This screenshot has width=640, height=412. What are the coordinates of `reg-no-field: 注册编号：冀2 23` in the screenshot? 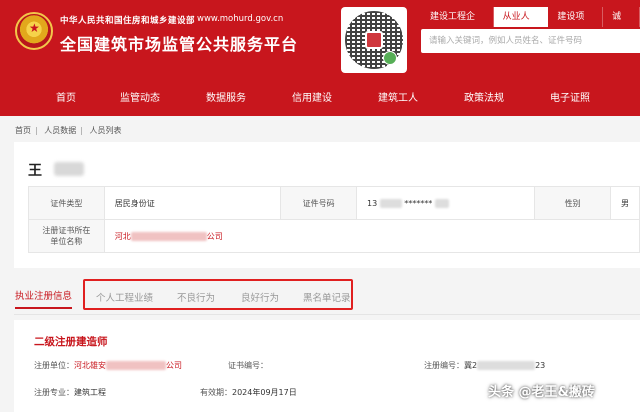 It's located at (484, 365).